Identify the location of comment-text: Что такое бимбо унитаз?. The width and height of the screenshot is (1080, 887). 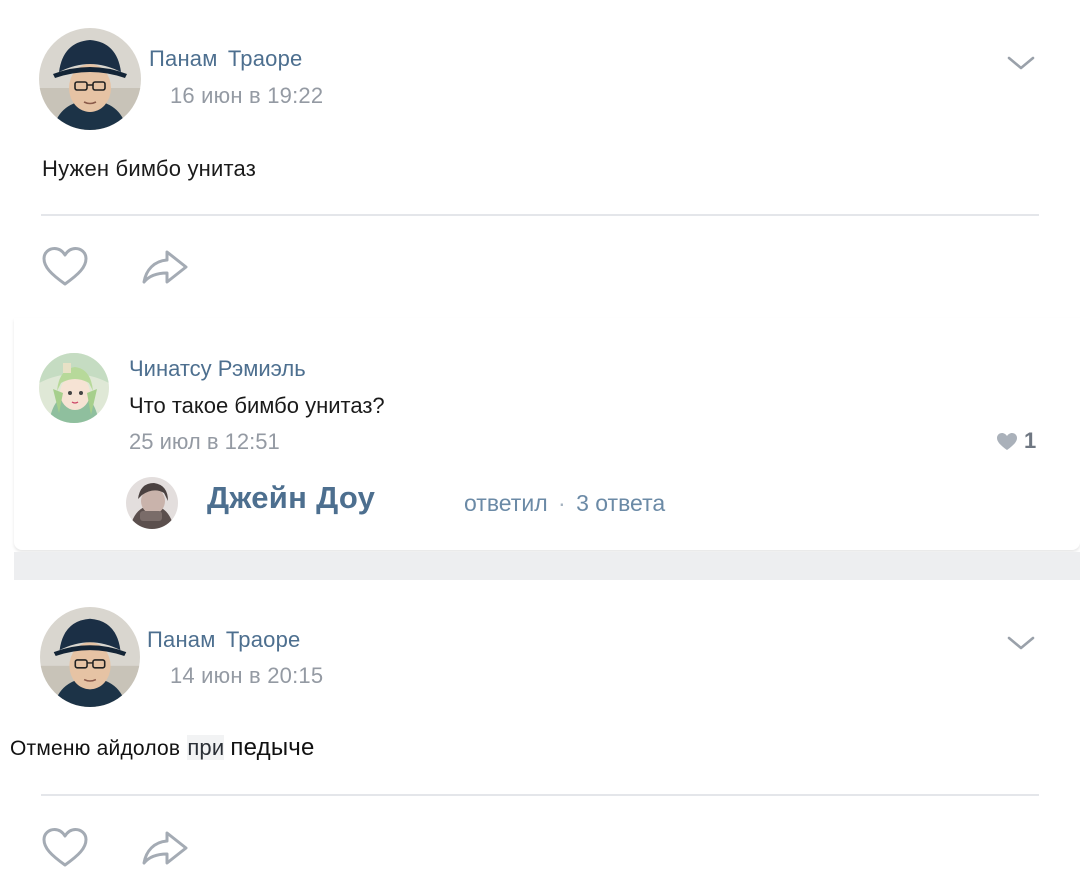
(257, 405).